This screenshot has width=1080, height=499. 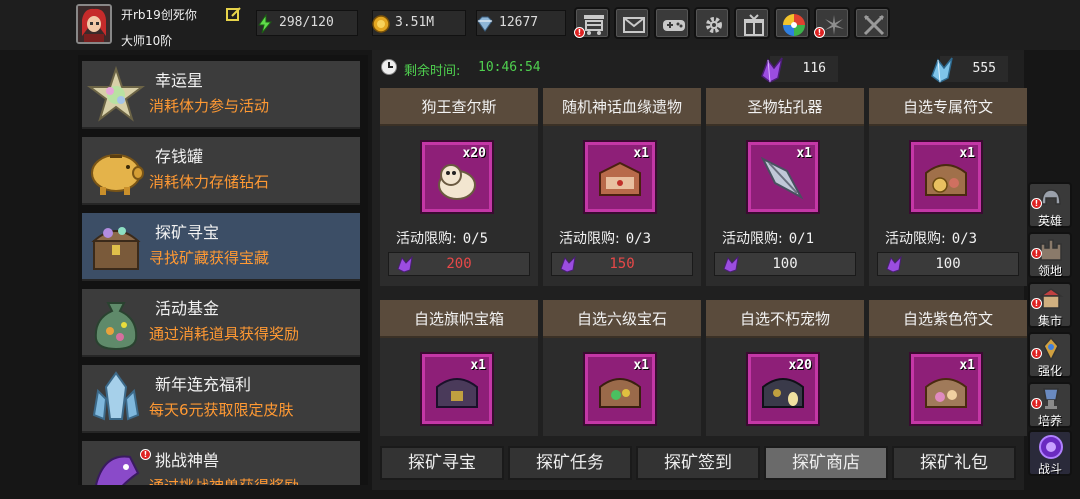 What do you see at coordinates (1050, 255) in the screenshot?
I see `side-button-territory: ! 领地` at bounding box center [1050, 255].